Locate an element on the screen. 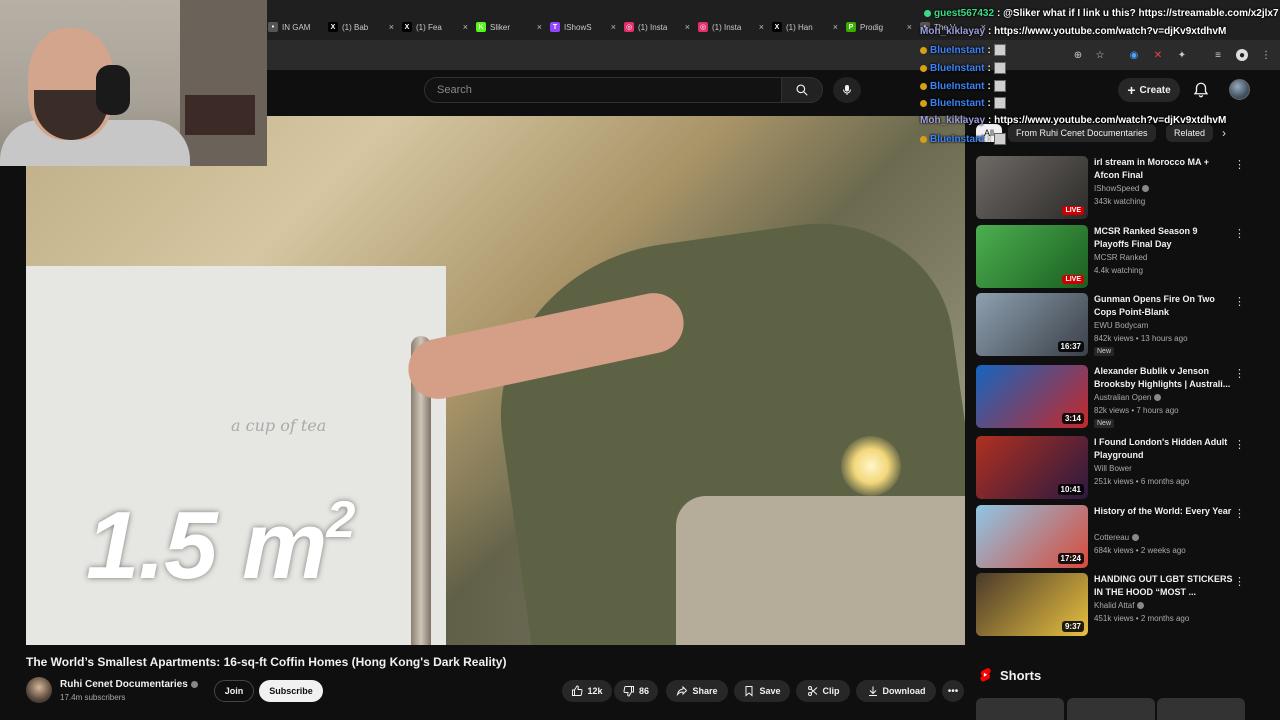 The width and height of the screenshot is (1280, 720). streamer-webcam is located at coordinates (133, 83).